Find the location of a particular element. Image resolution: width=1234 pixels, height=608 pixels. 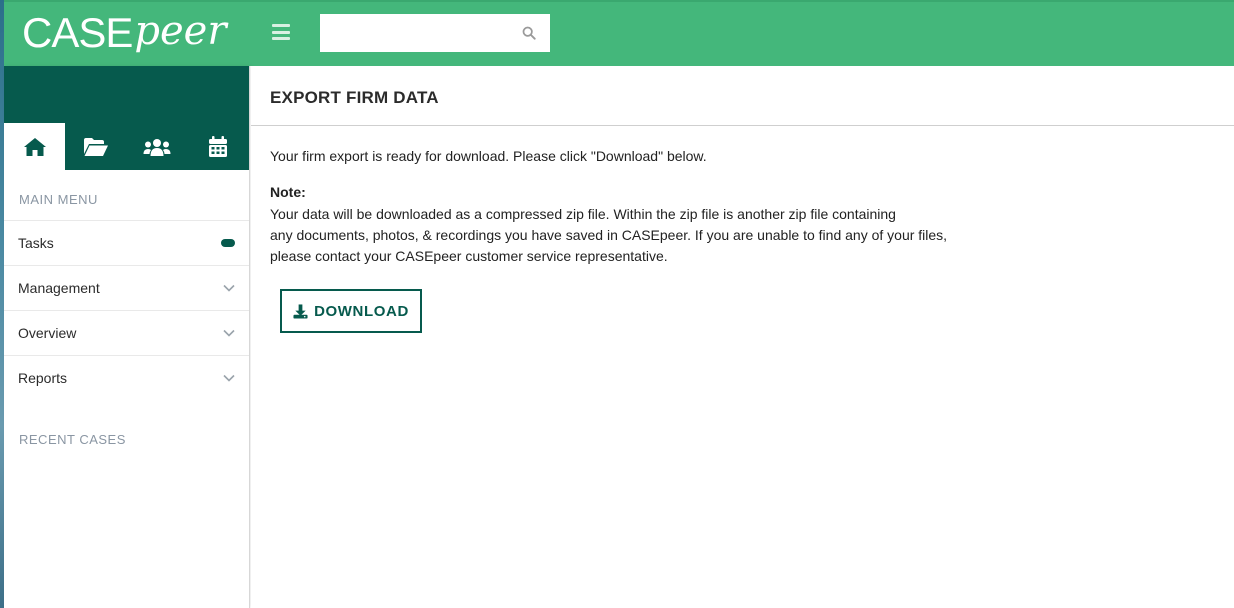

download-button: DOWNLOAD is located at coordinates (351, 311).